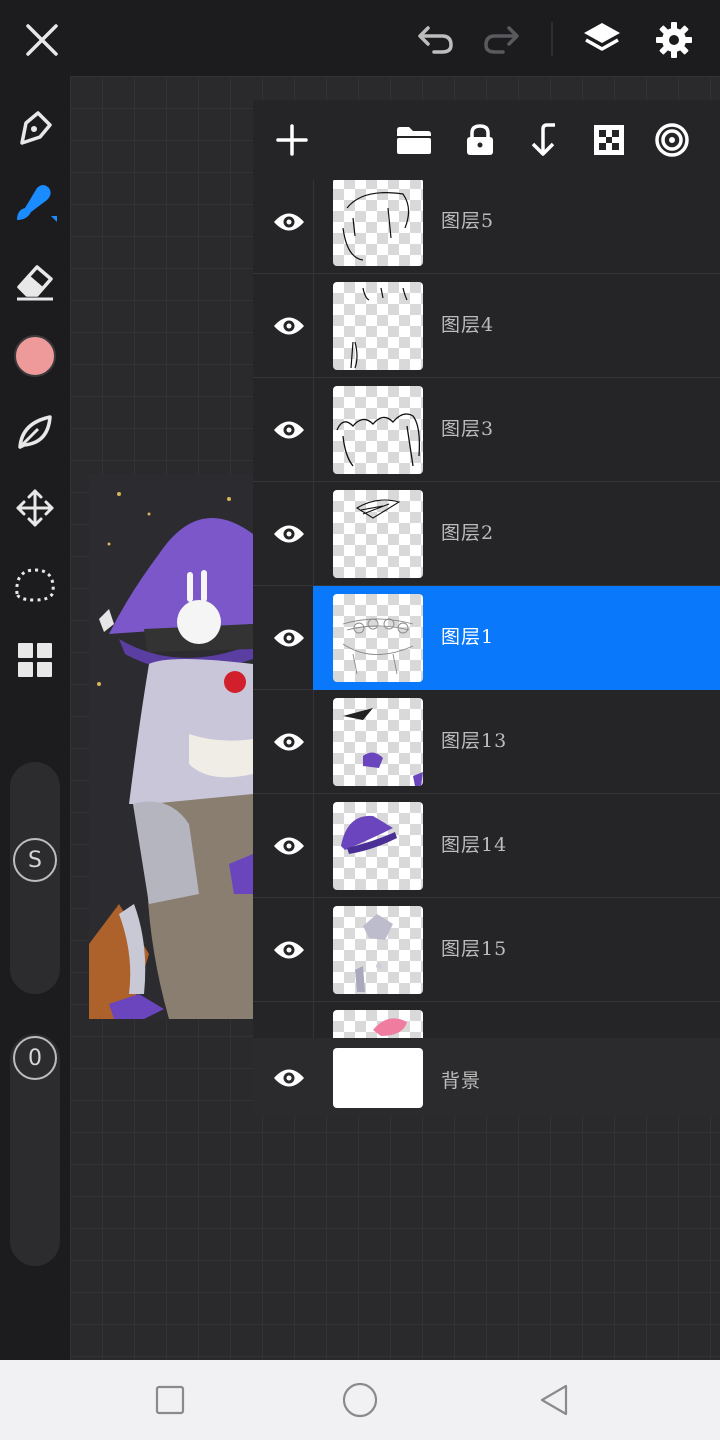  Describe the element at coordinates (360, 38) in the screenshot. I see `top-bar` at that location.